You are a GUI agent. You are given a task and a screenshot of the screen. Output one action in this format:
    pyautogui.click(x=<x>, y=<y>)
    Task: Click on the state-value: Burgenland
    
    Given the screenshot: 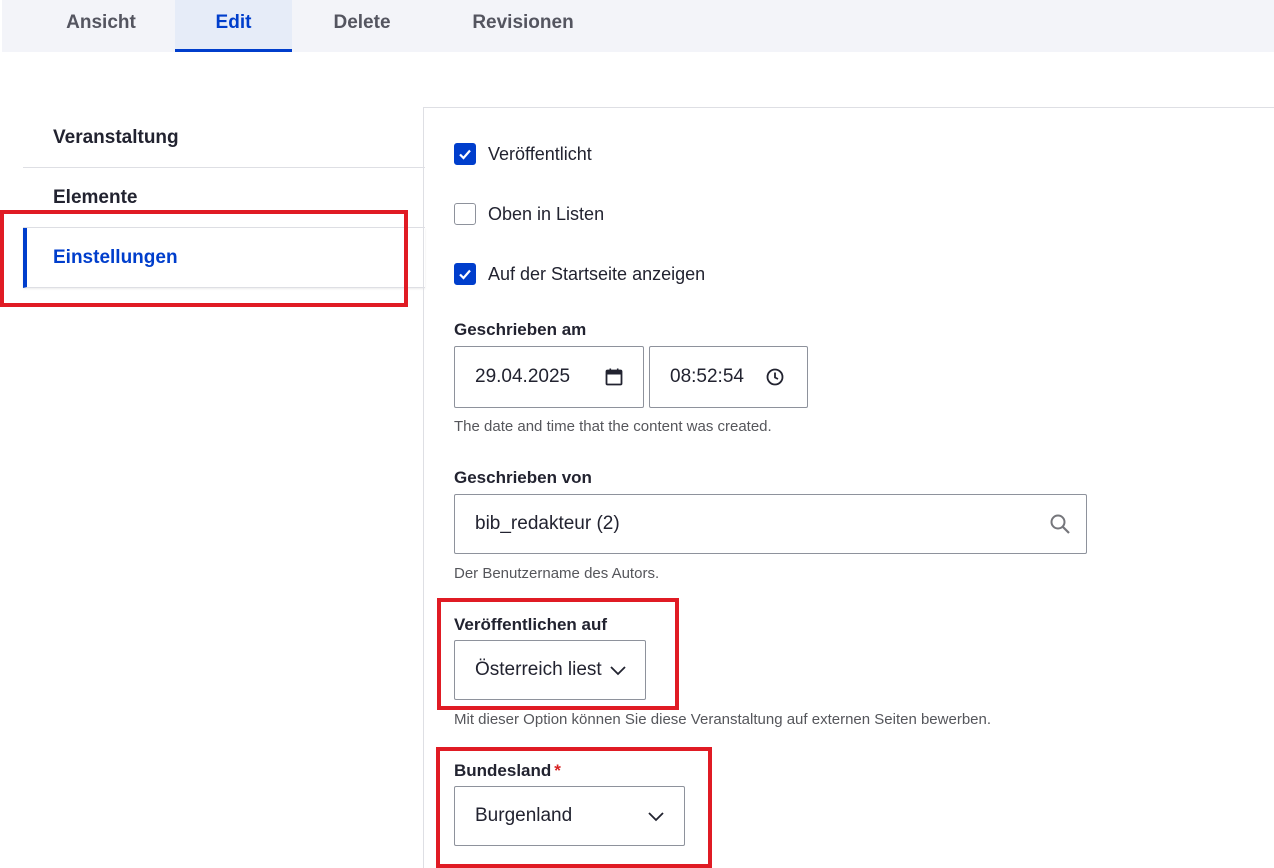 What is the action you would take?
    pyautogui.click(x=524, y=815)
    